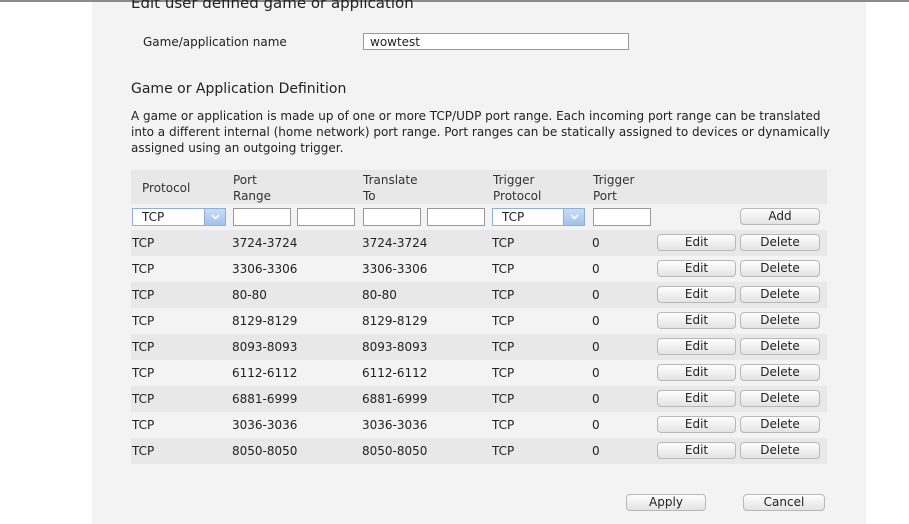  What do you see at coordinates (479, 321) in the screenshot?
I see `table-row: TCP 8129-8129 8129-8129 TCP 0 Edit Delete` at bounding box center [479, 321].